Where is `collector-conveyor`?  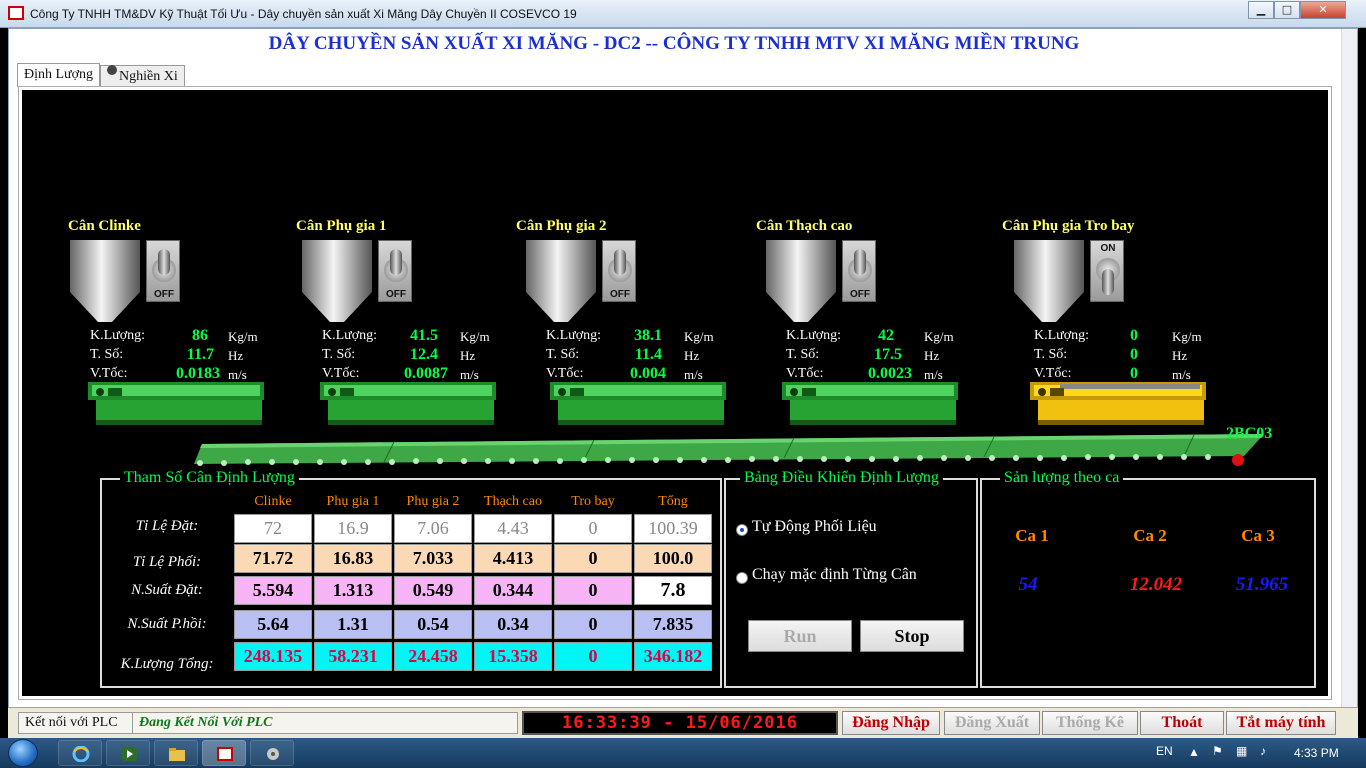
collector-conveyor is located at coordinates (729, 450).